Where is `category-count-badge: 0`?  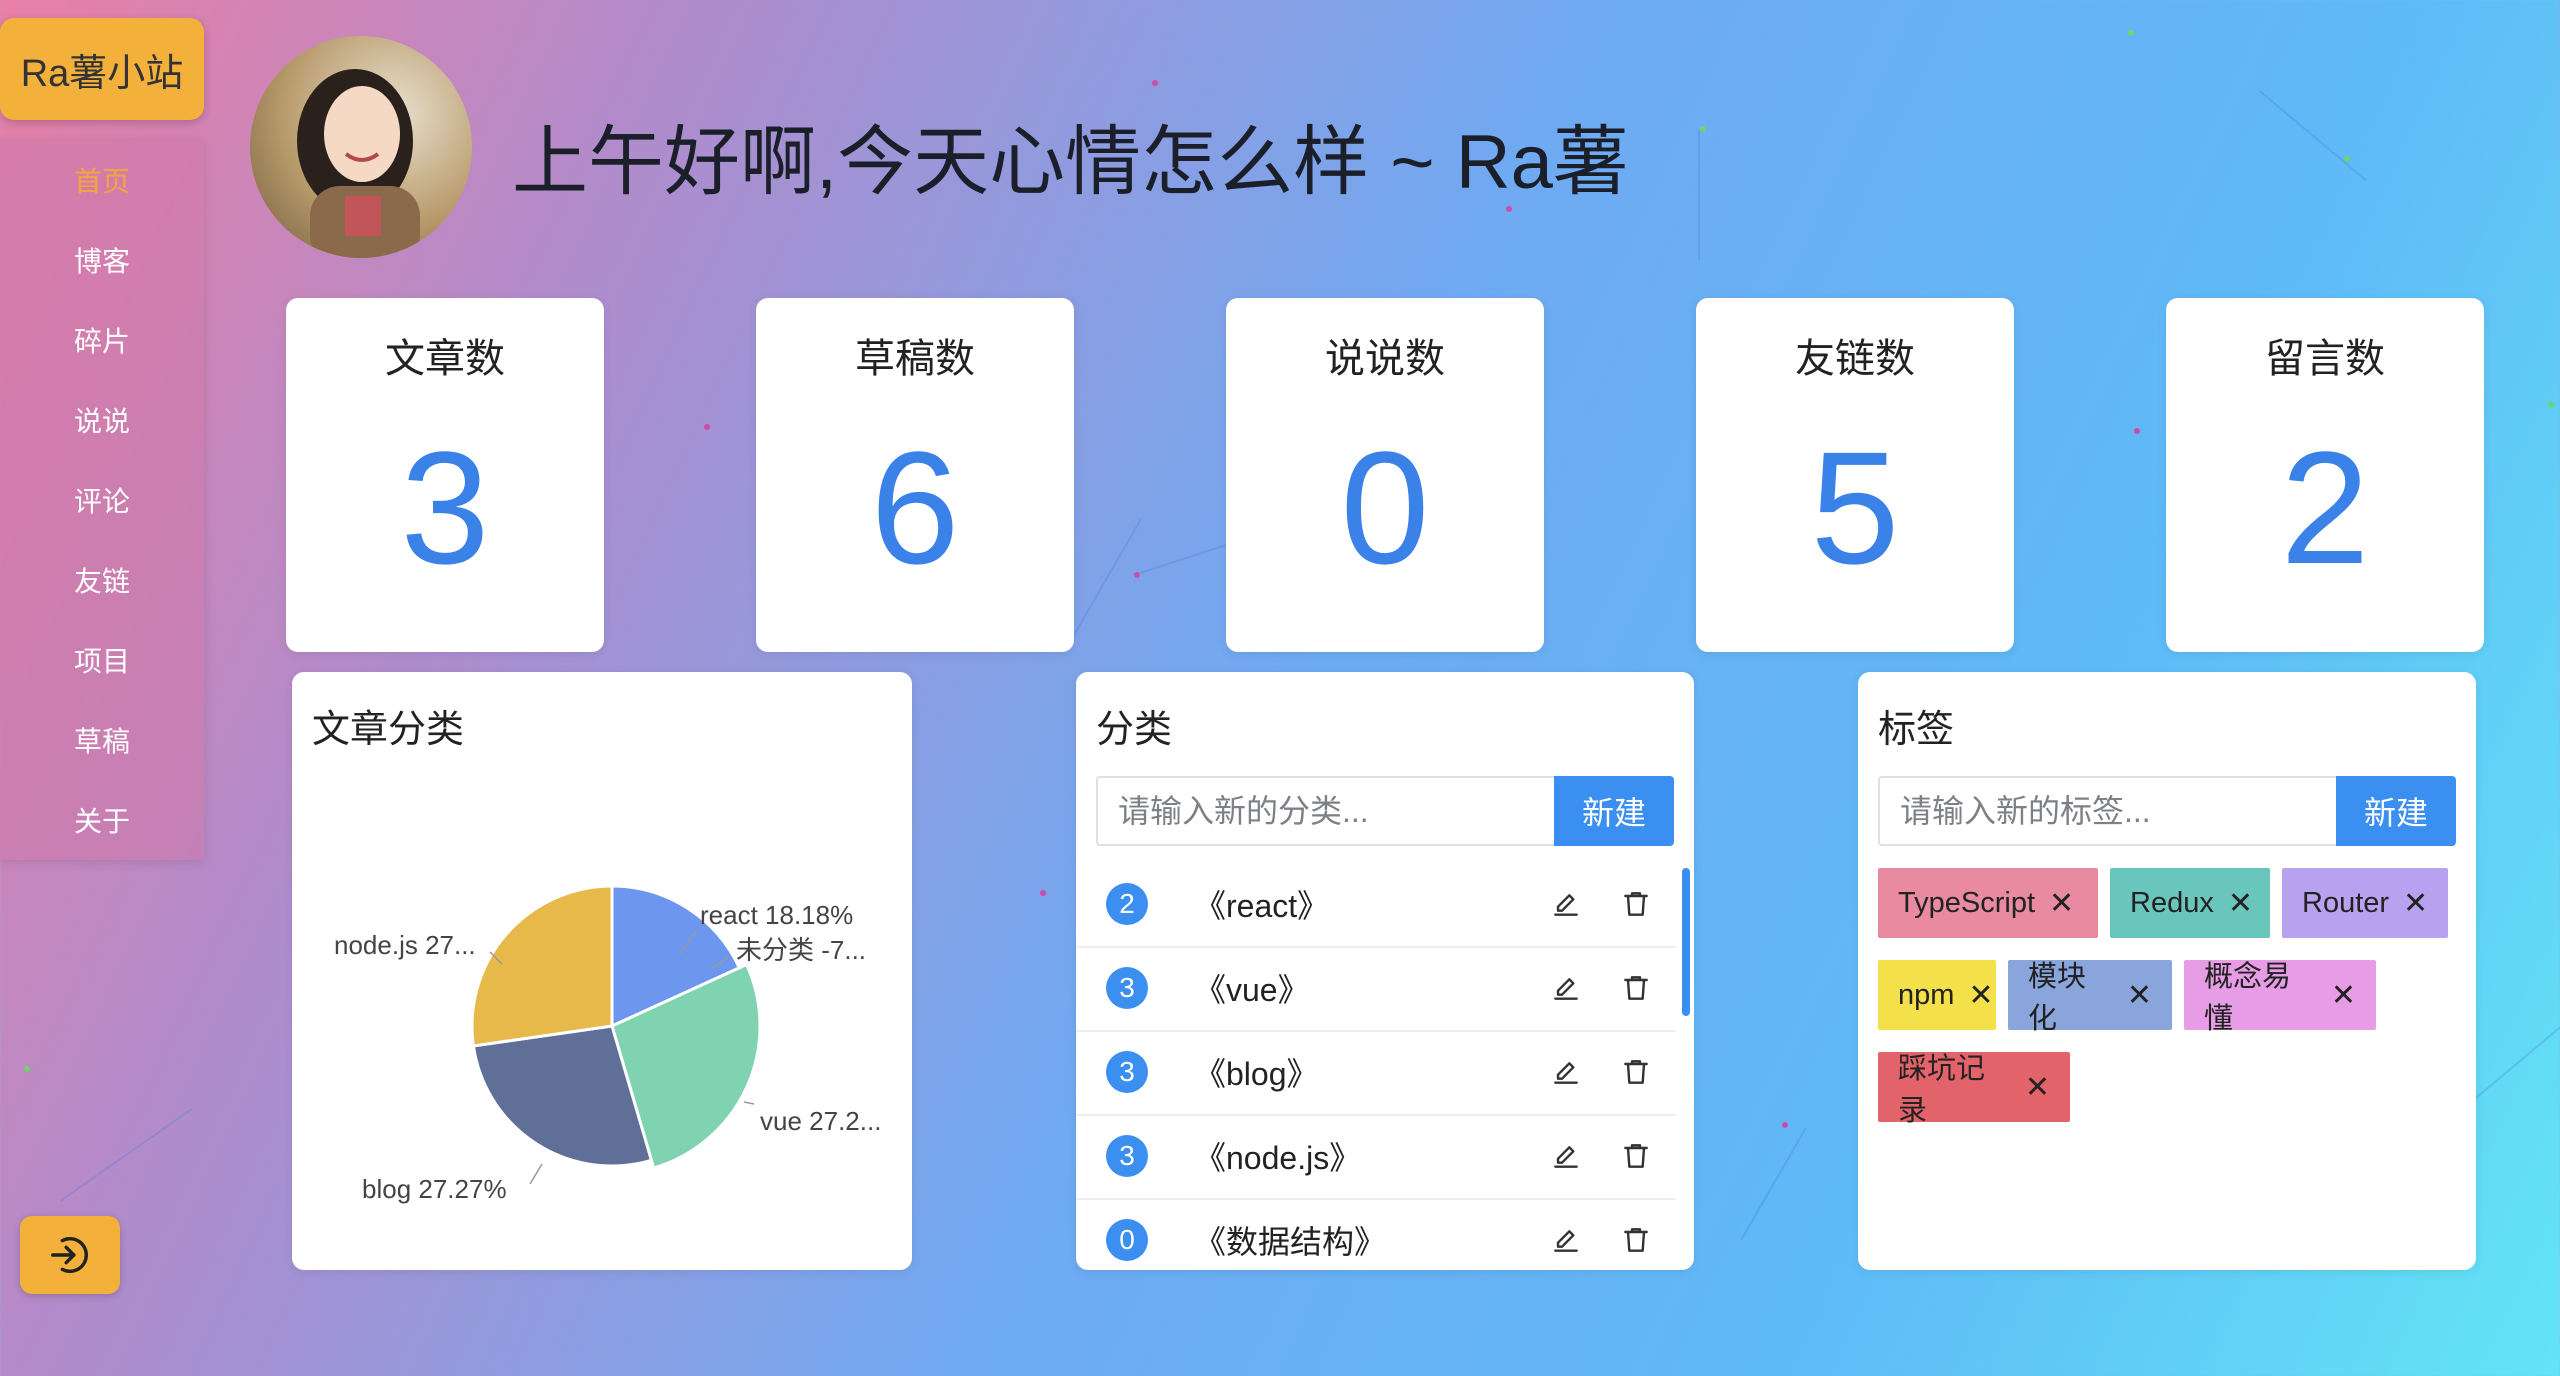
category-count-badge: 0 is located at coordinates (1127, 1240).